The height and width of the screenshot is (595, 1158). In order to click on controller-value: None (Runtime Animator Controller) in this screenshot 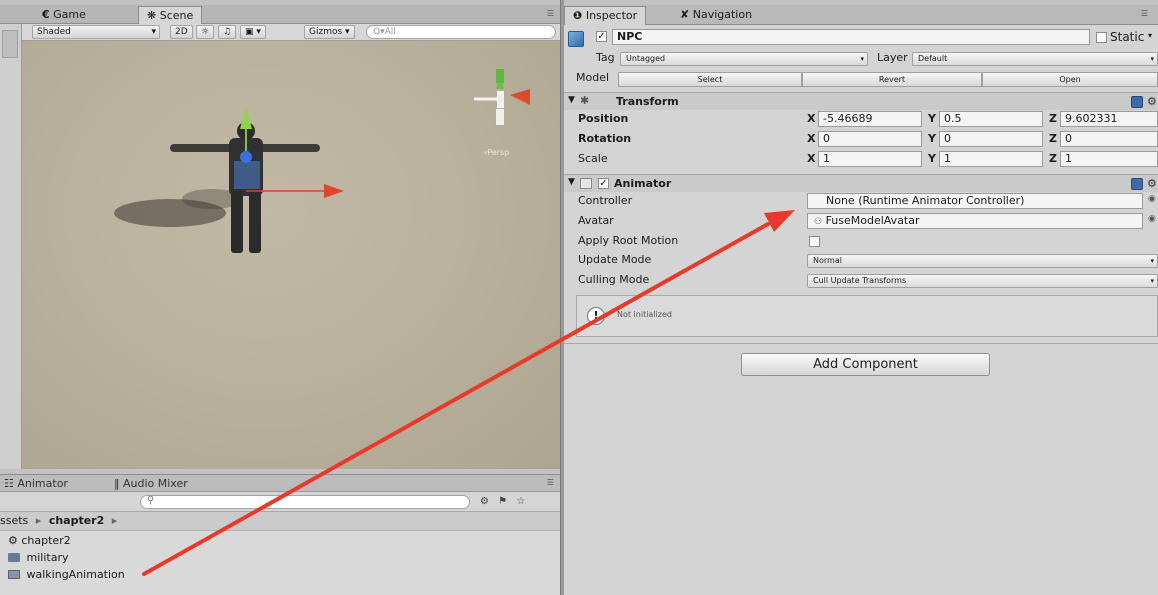, I will do `click(925, 200)`.